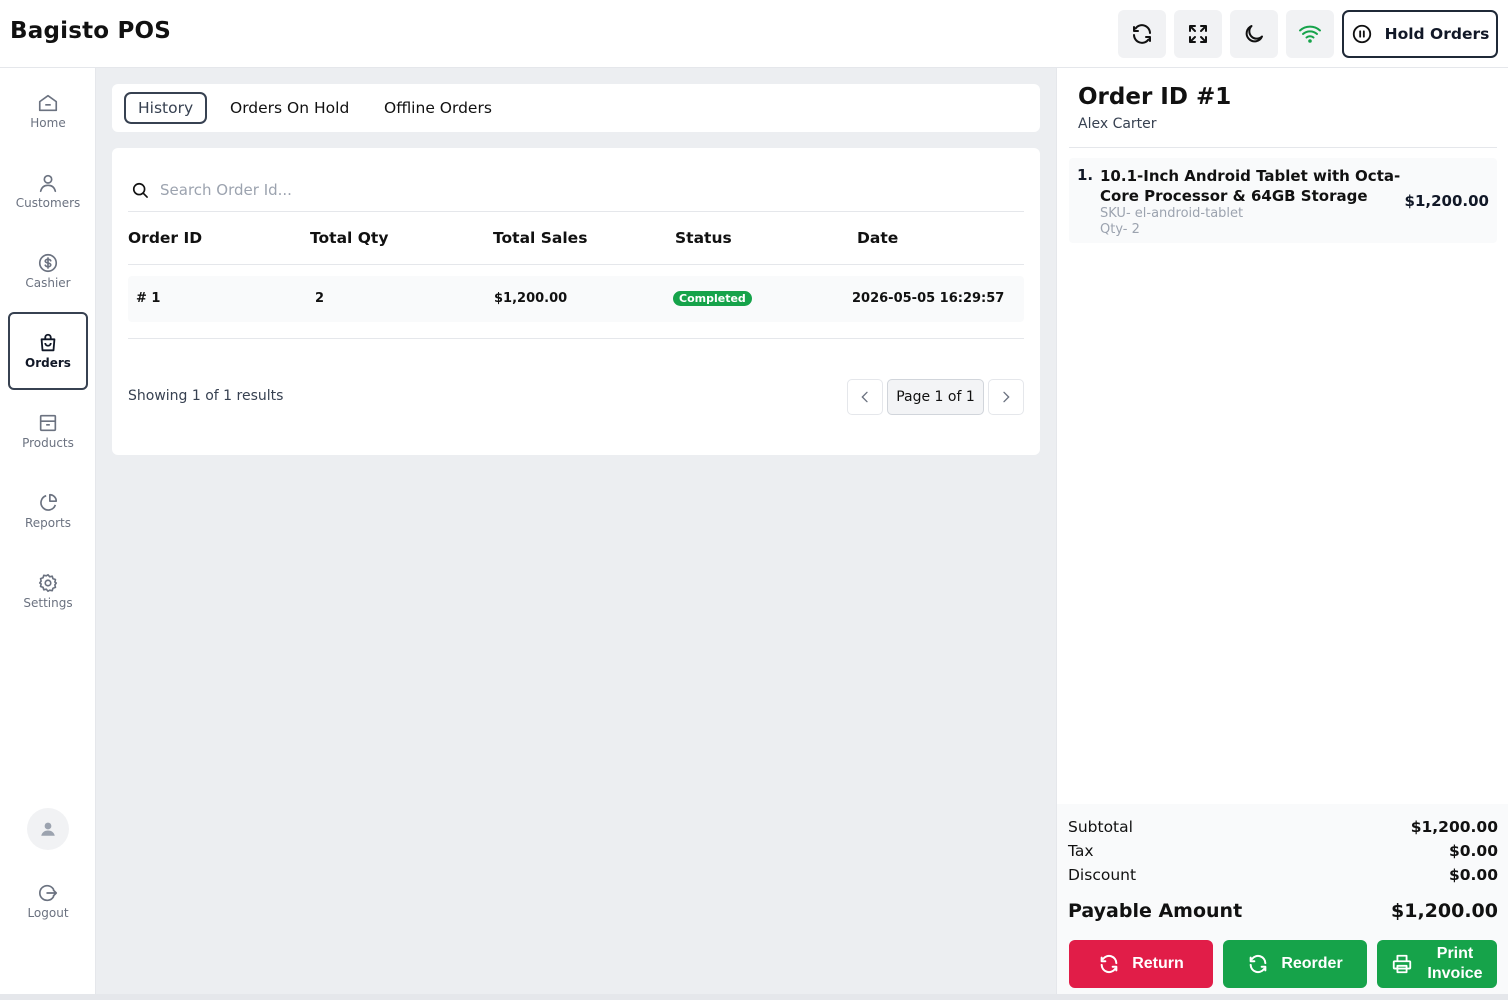 The width and height of the screenshot is (1508, 1000). I want to click on discount-value: $0.00, so click(1473, 875).